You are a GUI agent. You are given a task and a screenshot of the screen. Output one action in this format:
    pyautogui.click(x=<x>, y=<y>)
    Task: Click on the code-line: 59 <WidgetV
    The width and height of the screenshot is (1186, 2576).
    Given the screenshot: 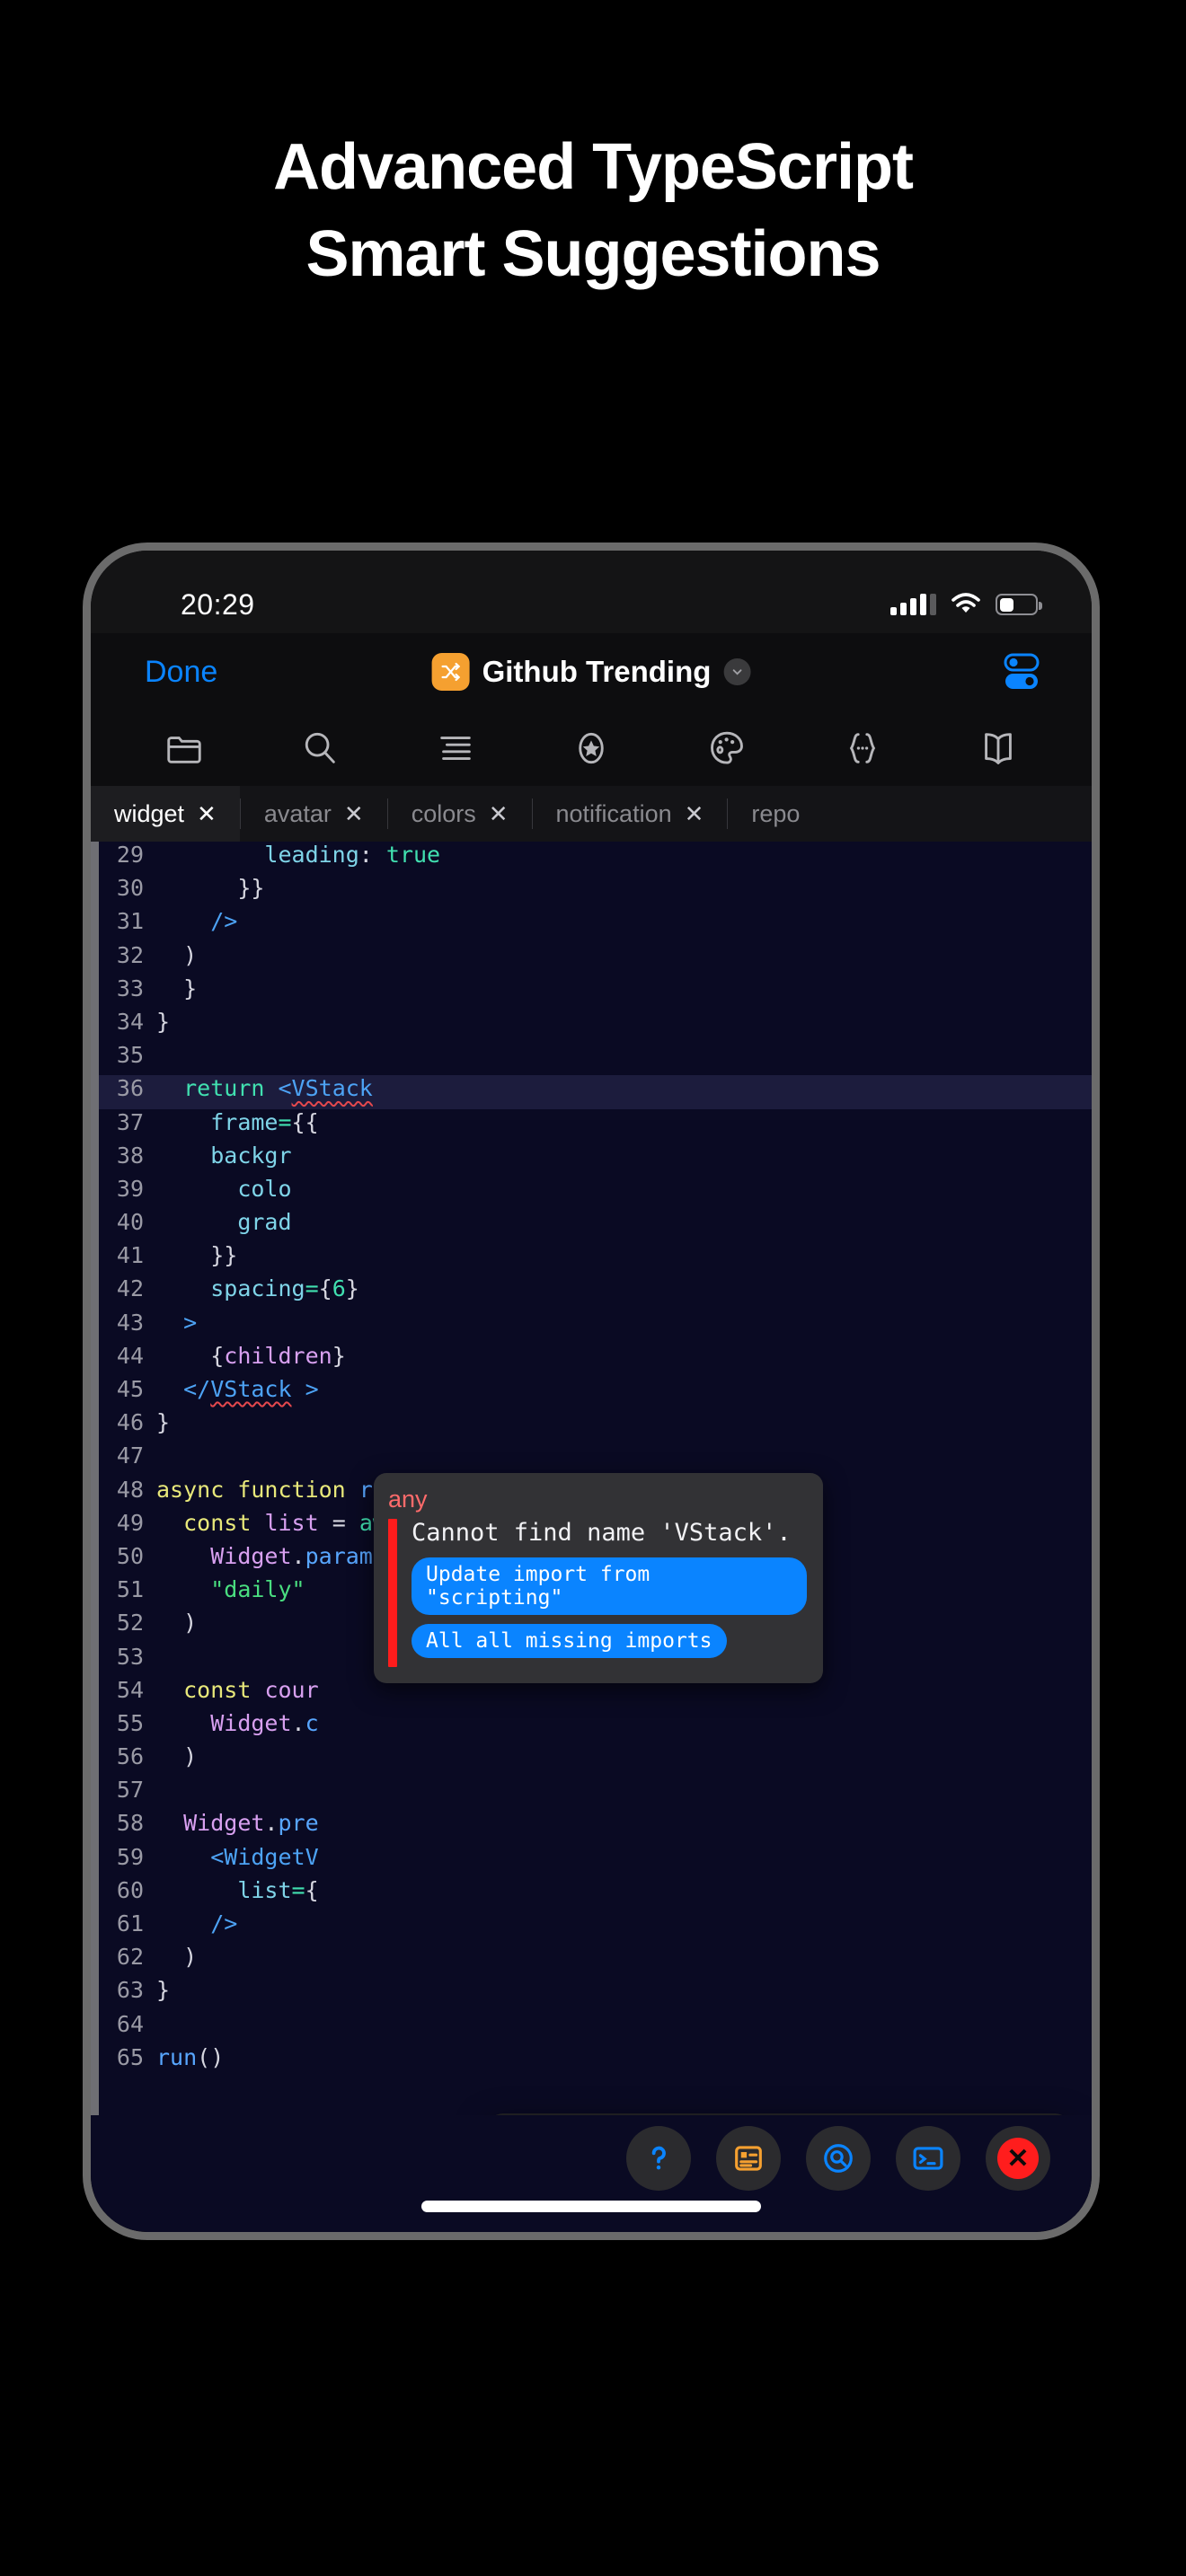 What is the action you would take?
    pyautogui.click(x=595, y=1860)
    